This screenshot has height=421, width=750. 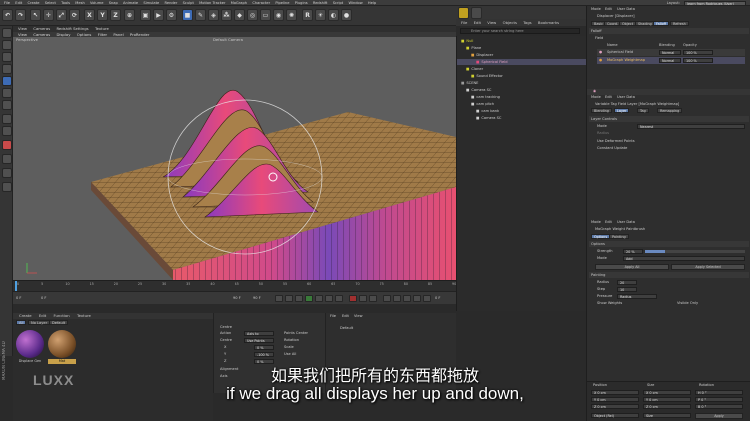 What do you see at coordinates (6, 57) in the screenshot?
I see `texture-mode-icon` at bounding box center [6, 57].